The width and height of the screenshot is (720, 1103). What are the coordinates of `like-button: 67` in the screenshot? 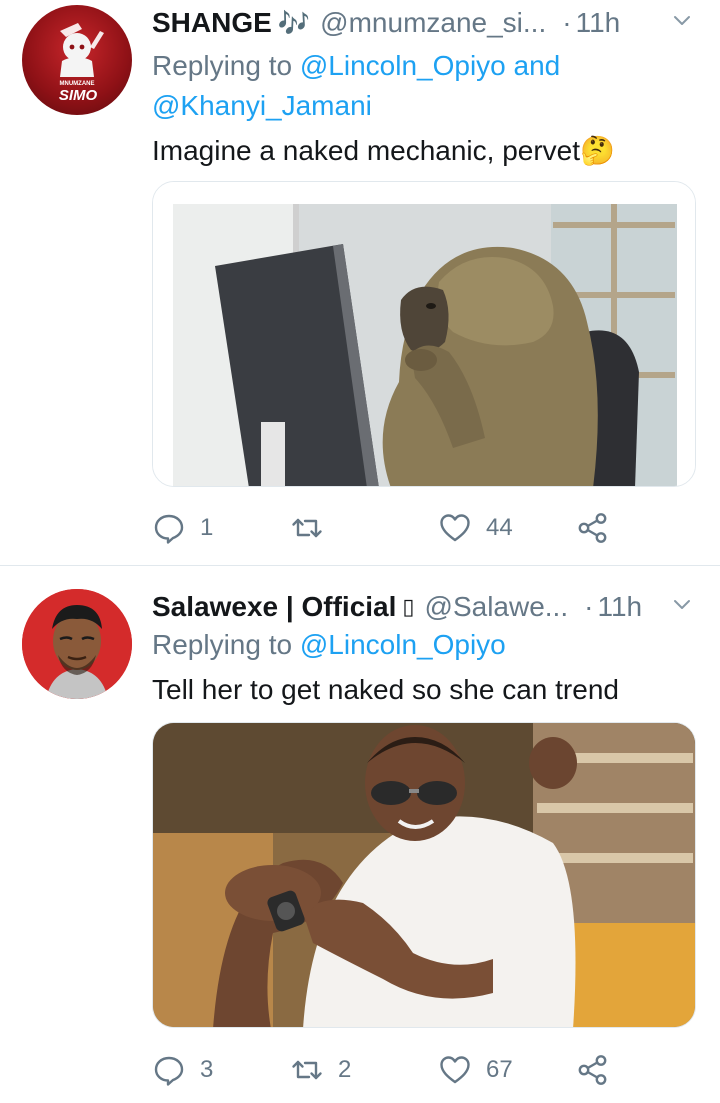 It's located at (475, 1070).